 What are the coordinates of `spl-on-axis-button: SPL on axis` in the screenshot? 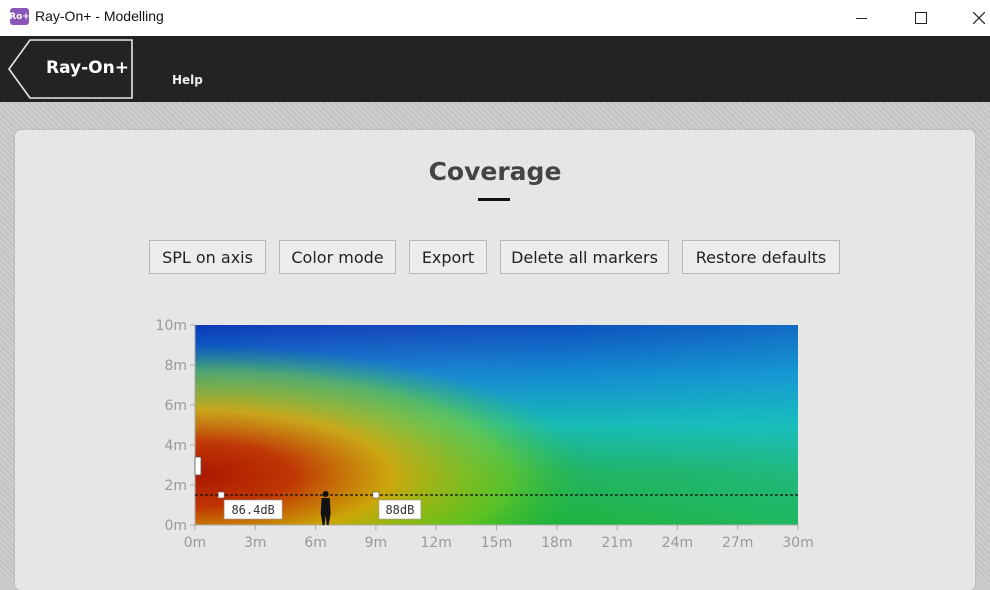 It's located at (207, 257).